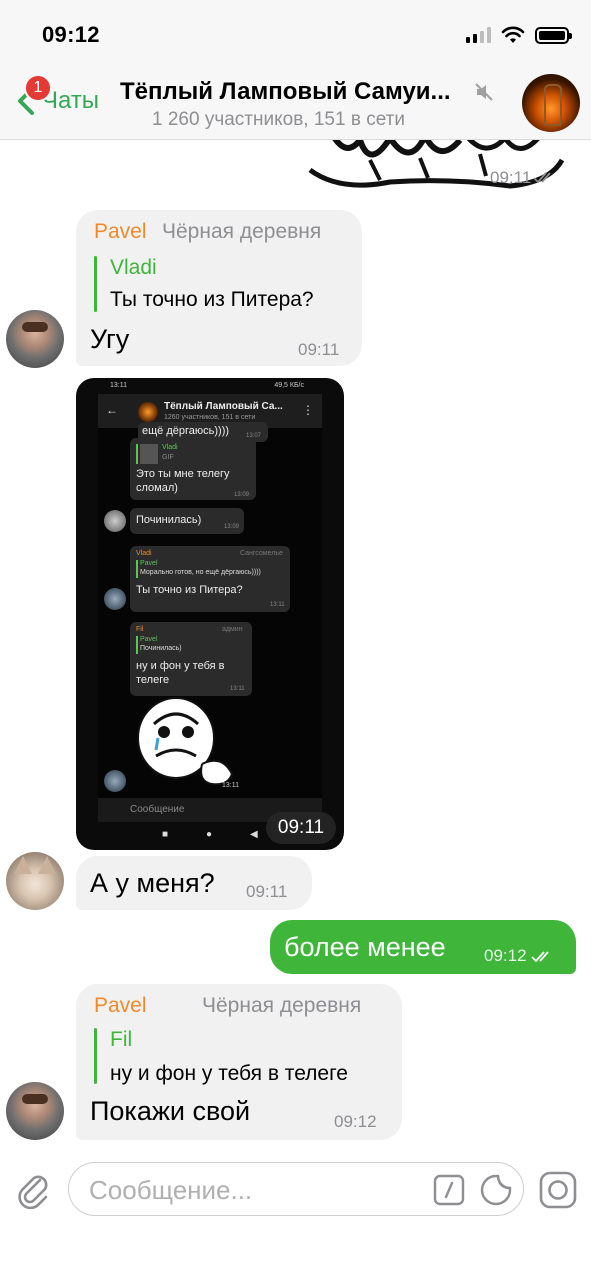  I want to click on shot-back-icon: ←, so click(112, 410).